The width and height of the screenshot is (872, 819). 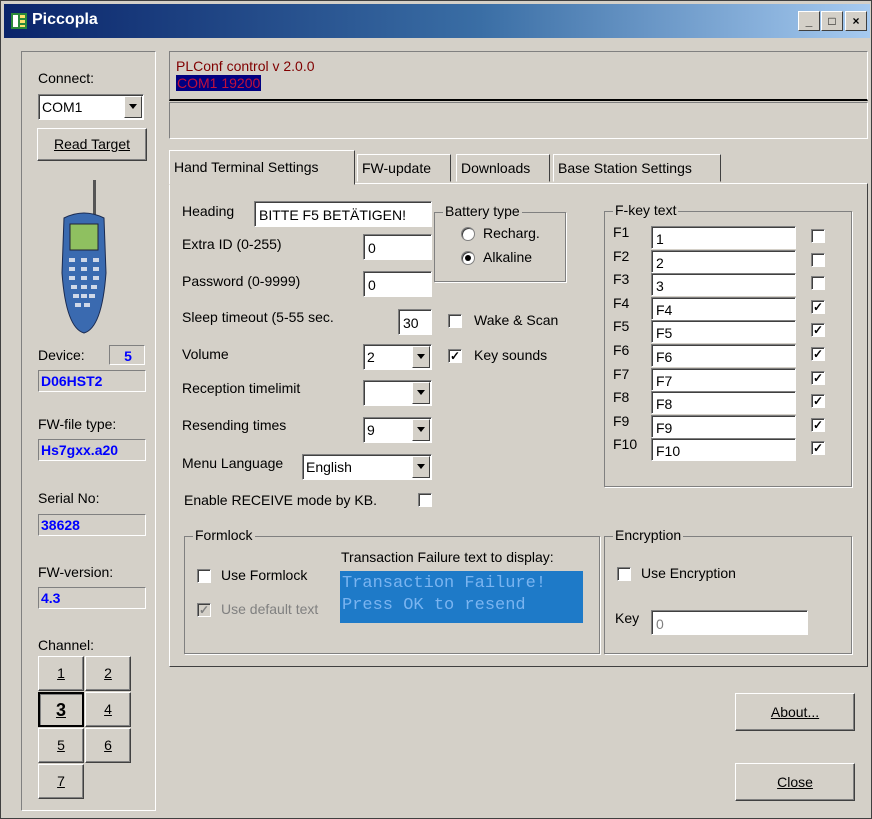 What do you see at coordinates (621, 373) in the screenshot?
I see `f-key-label: F7` at bounding box center [621, 373].